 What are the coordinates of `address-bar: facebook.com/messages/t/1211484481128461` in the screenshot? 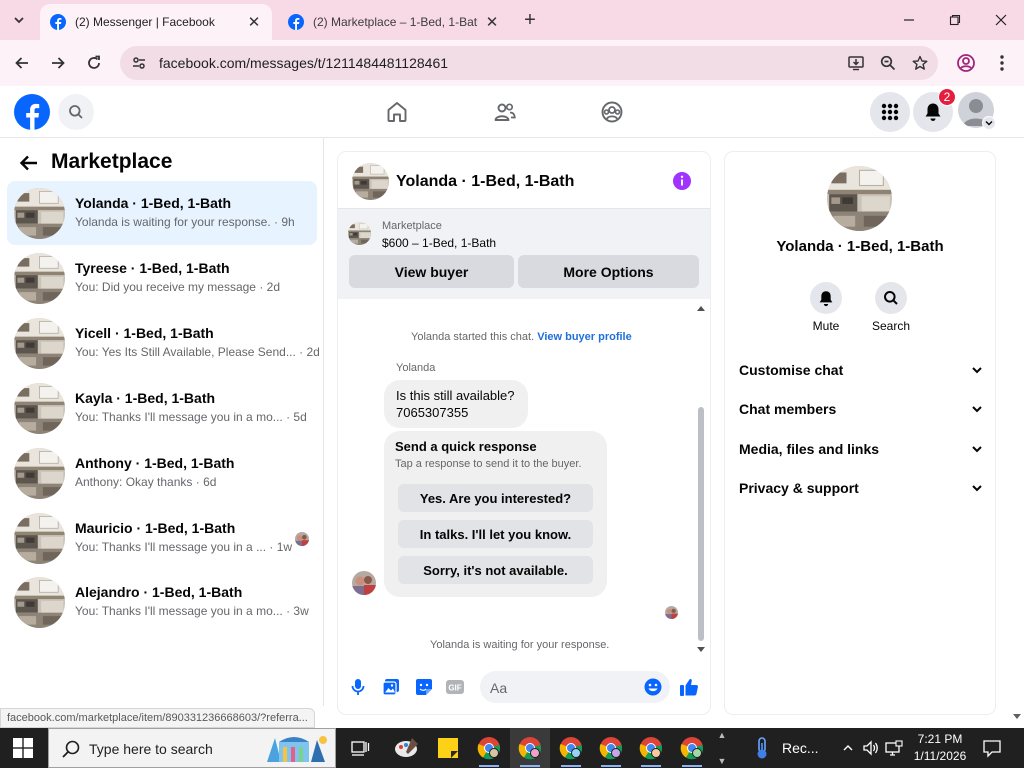 It's located at (529, 63).